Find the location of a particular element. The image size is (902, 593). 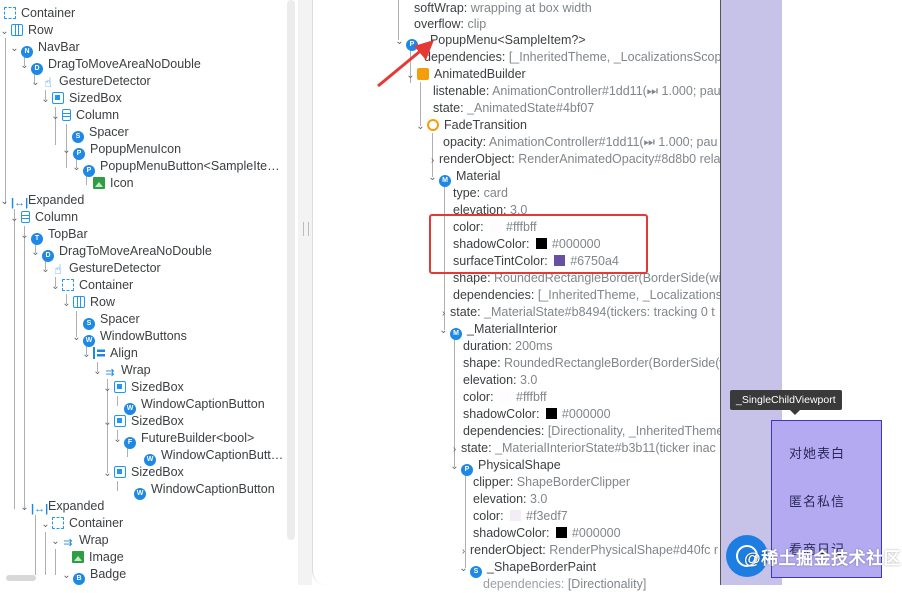

tree-node: ⌄ Align is located at coordinates (110, 353).